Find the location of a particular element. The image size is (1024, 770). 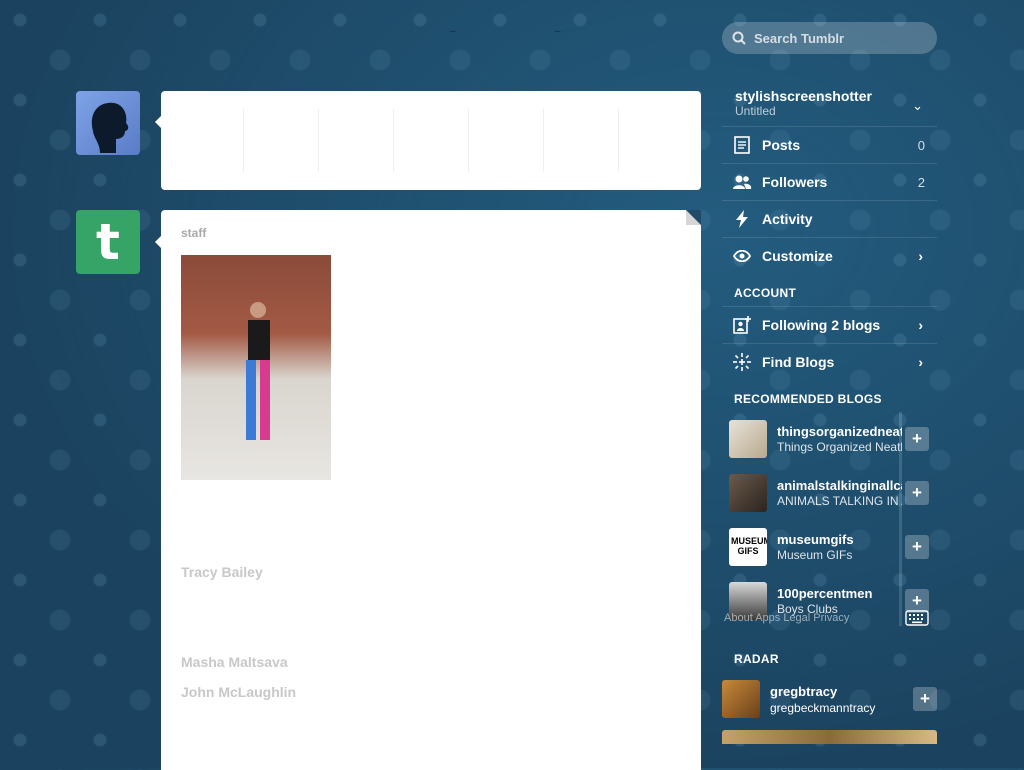

activity-icon is located at coordinates (742, 219).